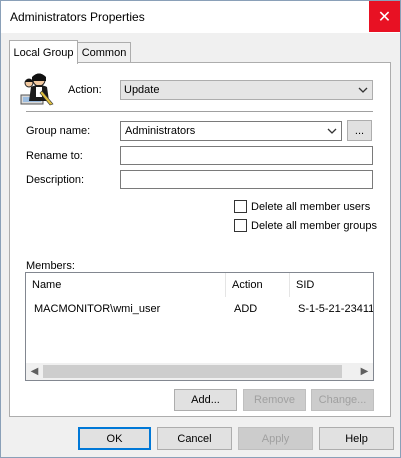  I want to click on close-button: ✕, so click(384, 16).